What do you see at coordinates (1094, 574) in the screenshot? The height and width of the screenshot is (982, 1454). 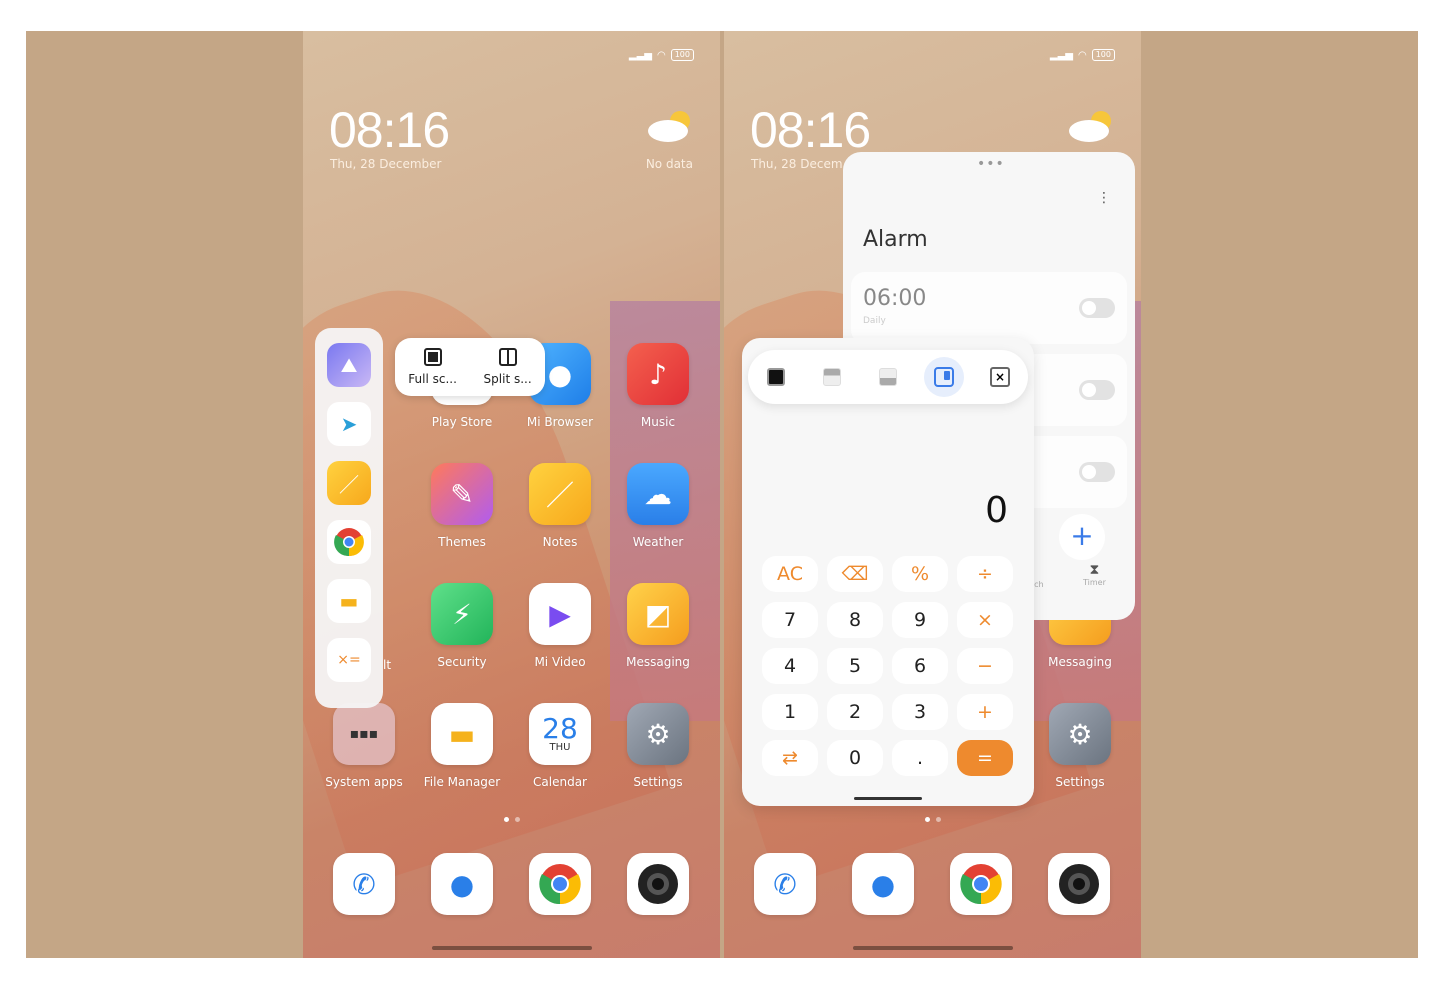 I see `tab-timer: ⧗ Timer` at bounding box center [1094, 574].